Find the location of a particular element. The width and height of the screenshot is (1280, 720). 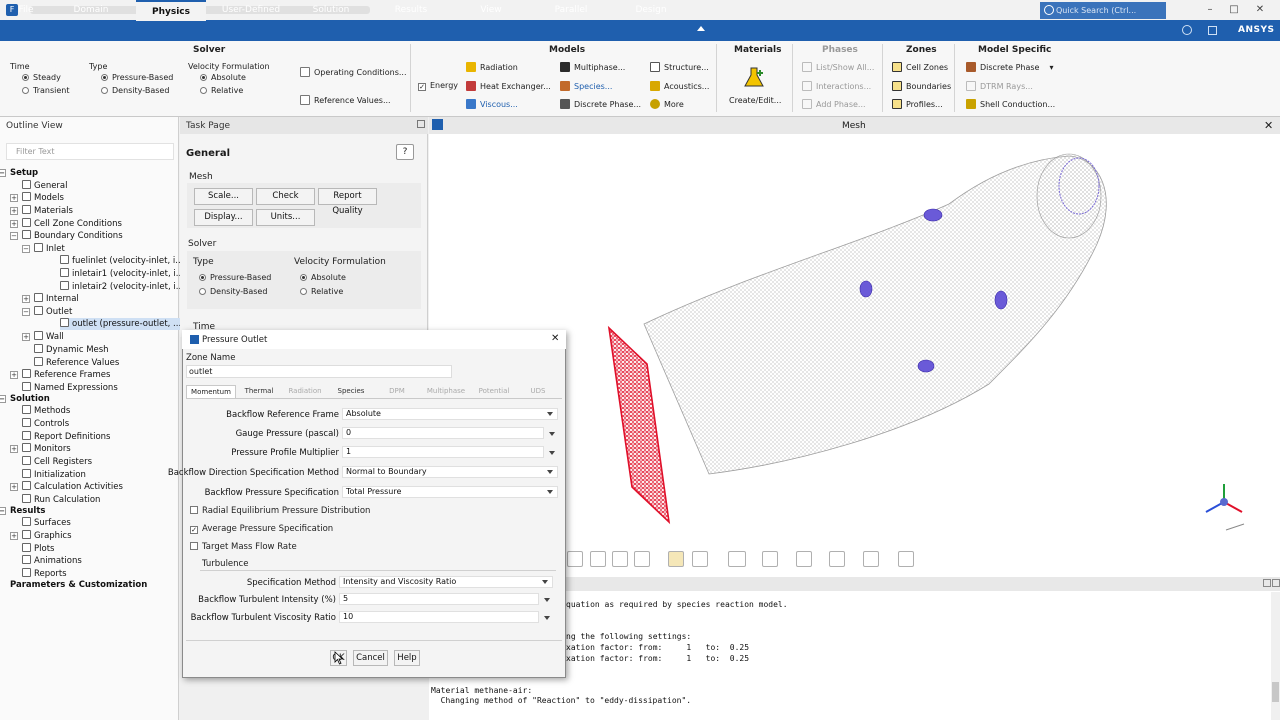

cell-zones-button: Cell Zones is located at coordinates (920, 67).